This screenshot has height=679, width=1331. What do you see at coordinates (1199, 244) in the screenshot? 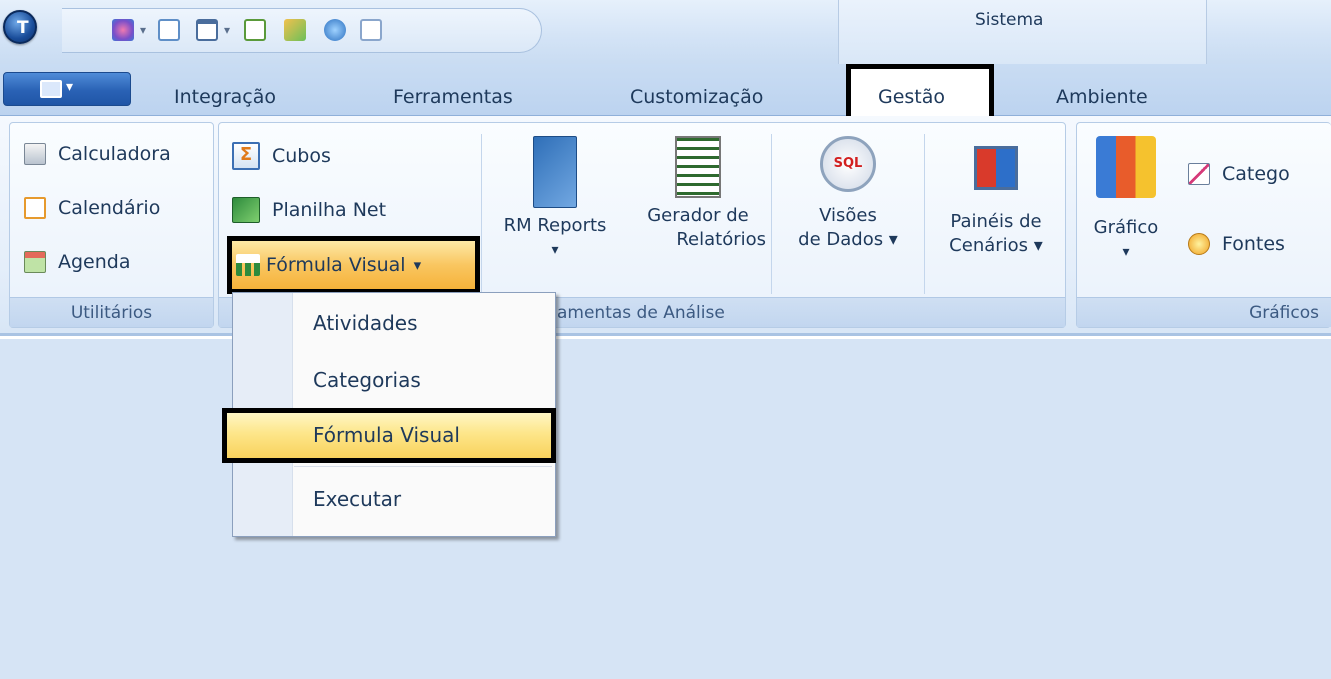
I see `data-source-icon` at bounding box center [1199, 244].